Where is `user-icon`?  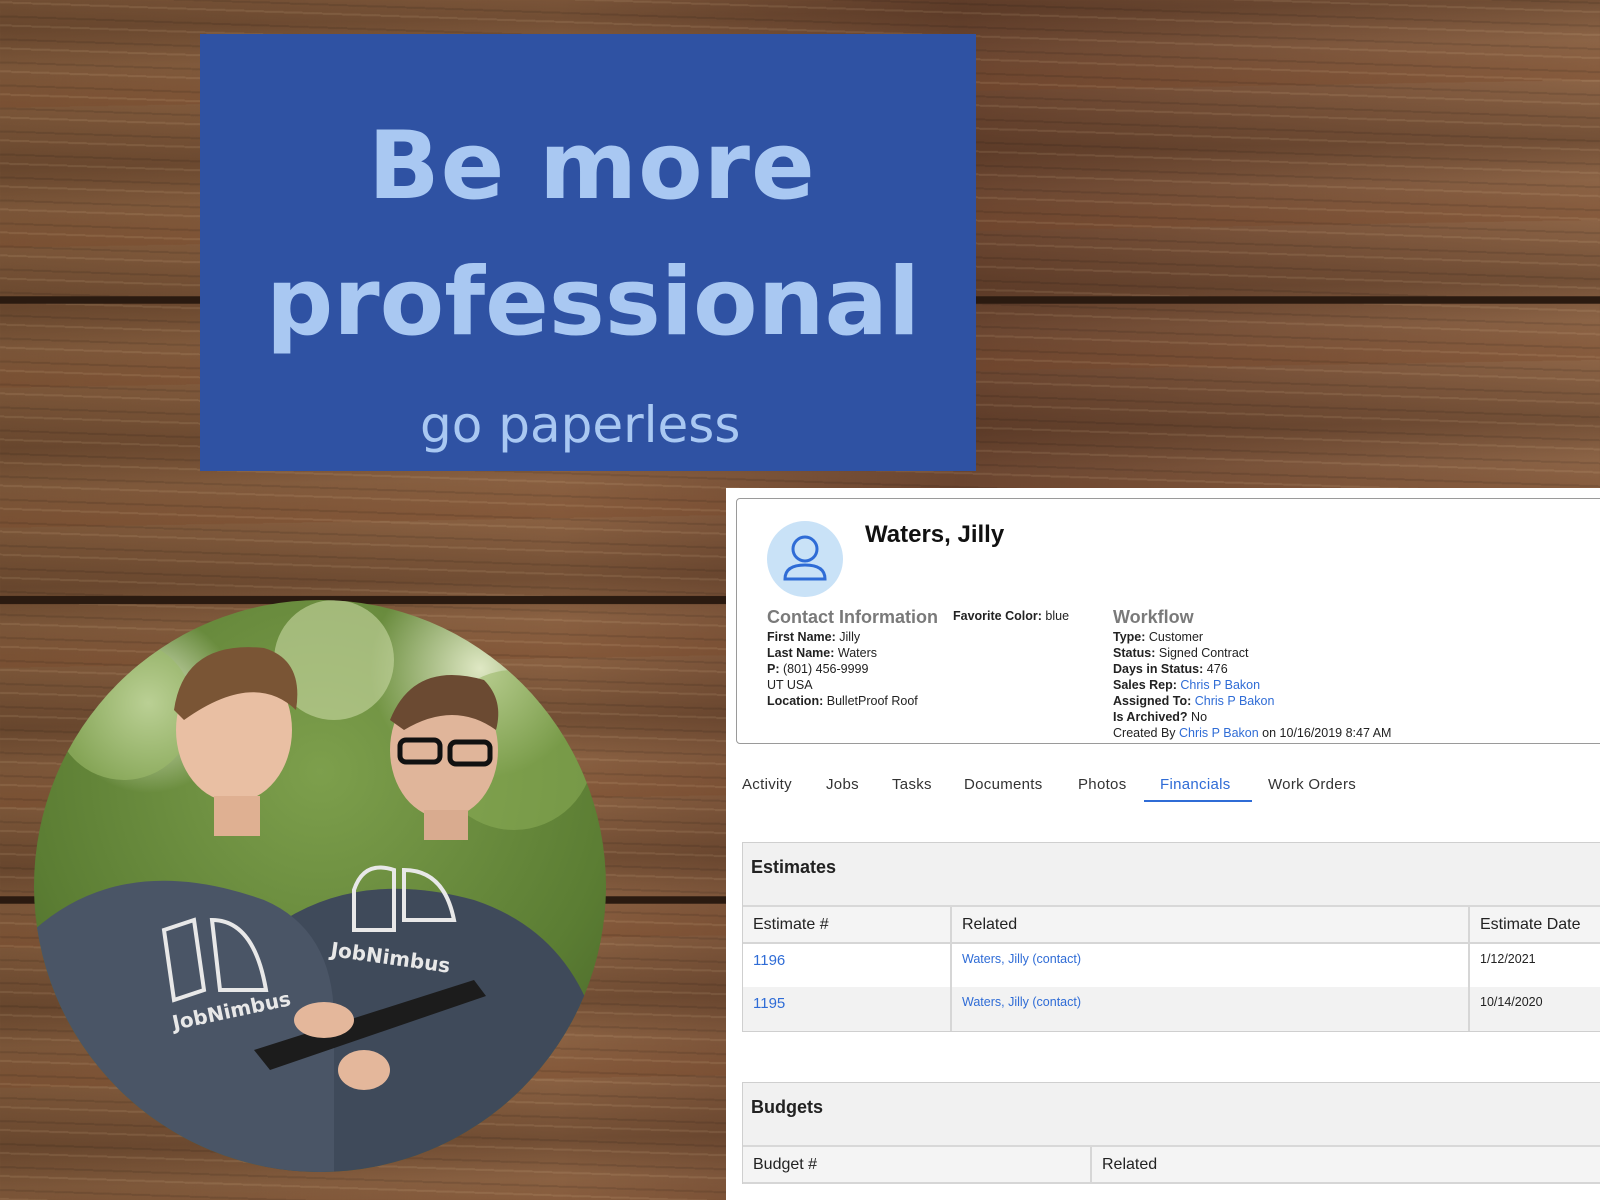 user-icon is located at coordinates (805, 558).